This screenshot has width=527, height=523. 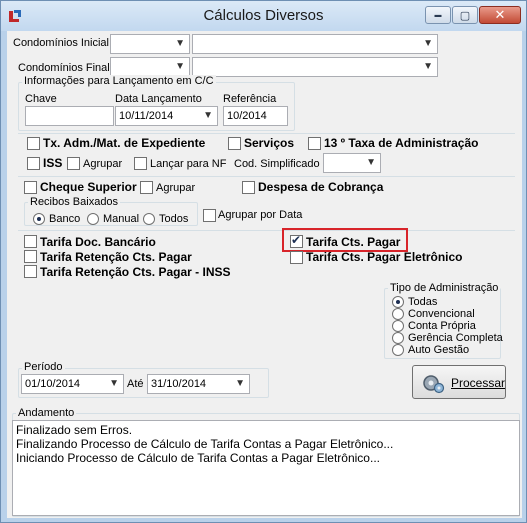 I want to click on minimize-button: ▬, so click(x=438, y=15).